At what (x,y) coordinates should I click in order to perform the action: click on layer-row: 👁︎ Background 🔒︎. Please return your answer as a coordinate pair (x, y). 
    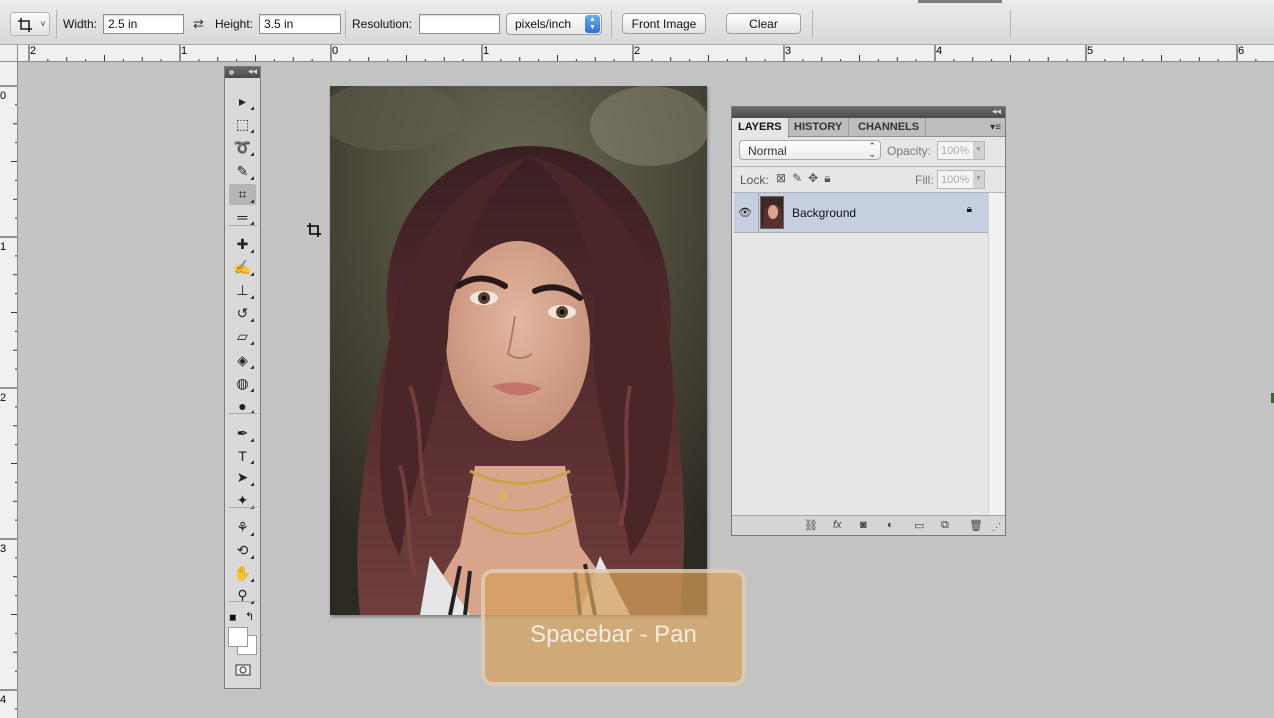
    Looking at the image, I should click on (861, 213).